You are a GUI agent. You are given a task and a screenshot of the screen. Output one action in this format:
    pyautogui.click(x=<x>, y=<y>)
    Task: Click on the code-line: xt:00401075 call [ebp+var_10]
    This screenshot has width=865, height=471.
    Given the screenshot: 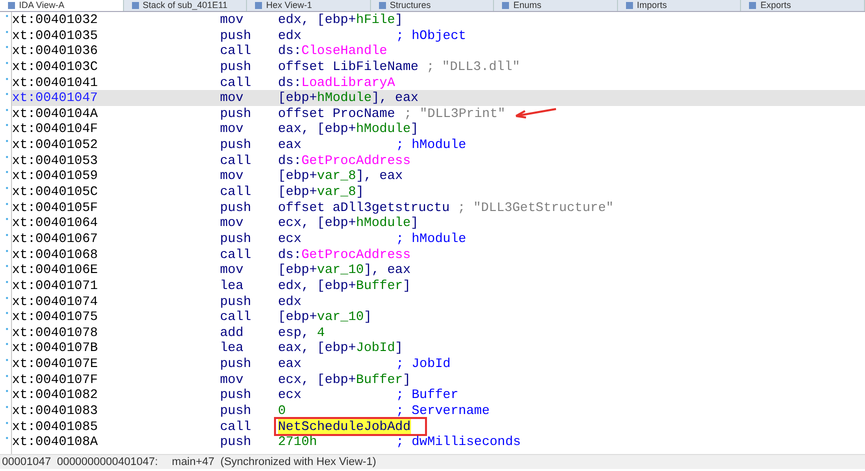 What is the action you would take?
    pyautogui.click(x=438, y=317)
    